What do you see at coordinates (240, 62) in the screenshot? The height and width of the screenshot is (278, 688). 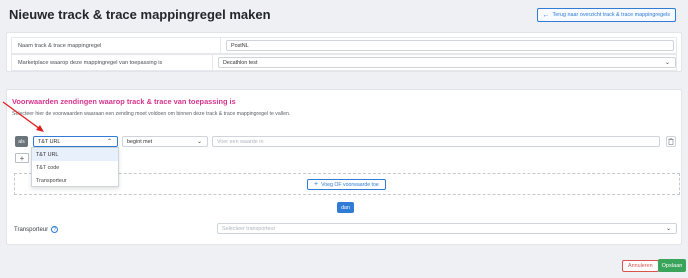 I see `marketplace-value: Decathlon test` at bounding box center [240, 62].